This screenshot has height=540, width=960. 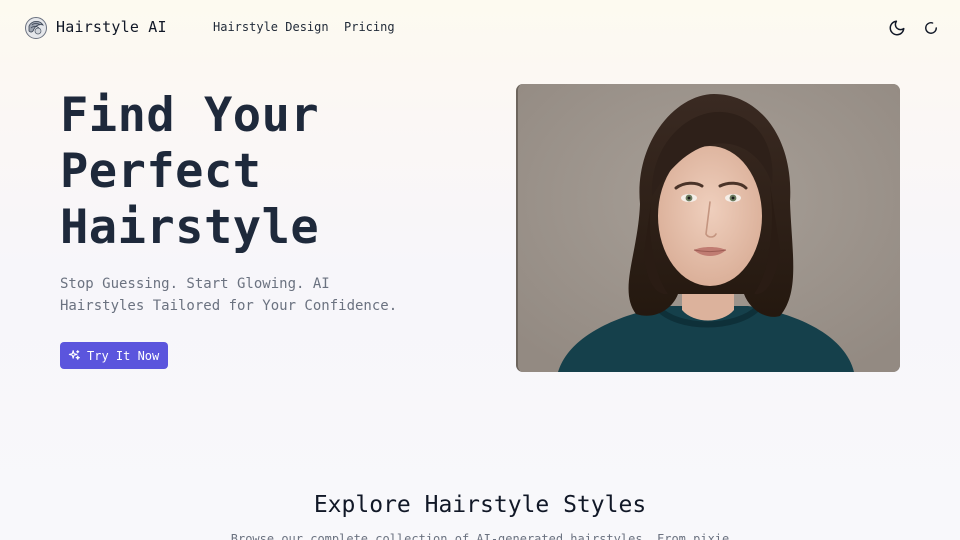 I want to click on hero-title-line-1: Find Your, so click(x=190, y=115).